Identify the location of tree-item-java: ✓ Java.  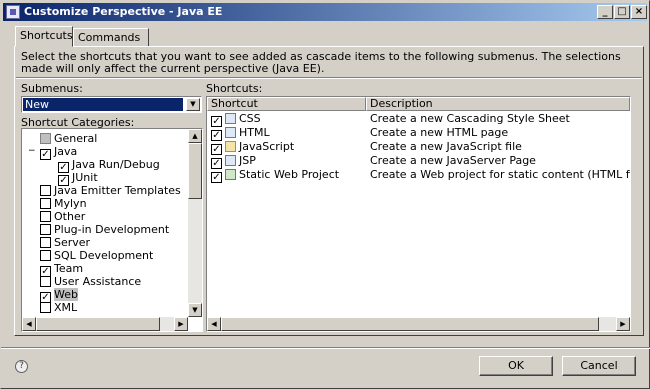
(58, 152).